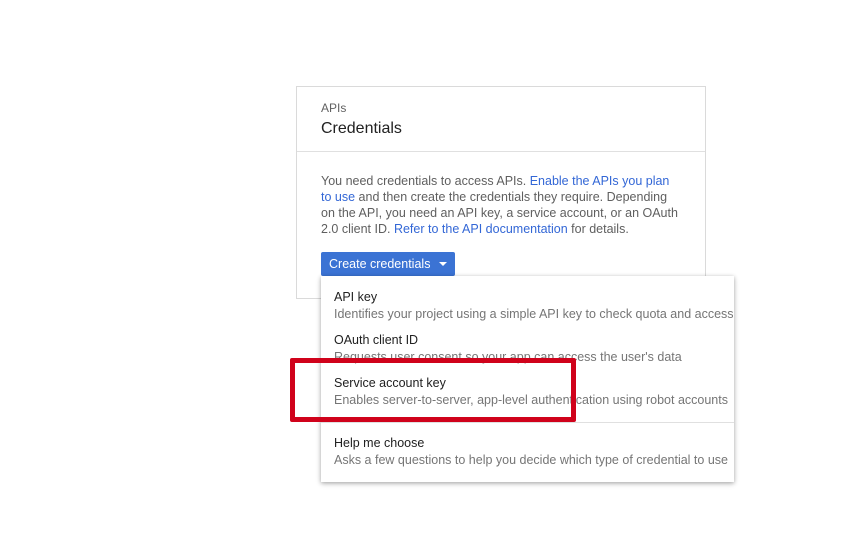 This screenshot has width=866, height=547. Describe the element at coordinates (379, 443) in the screenshot. I see `menu-item-title: Help me choose` at that location.